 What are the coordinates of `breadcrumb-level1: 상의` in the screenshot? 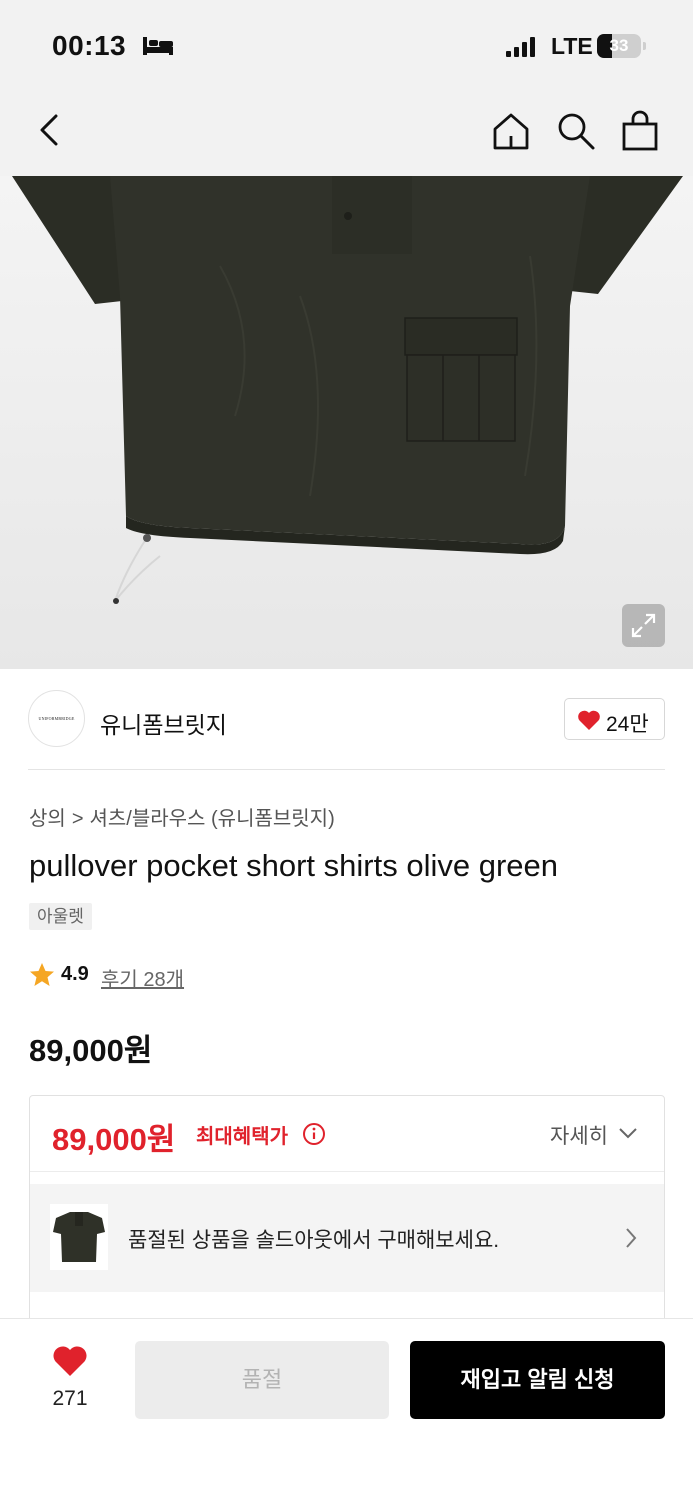 It's located at (47, 819).